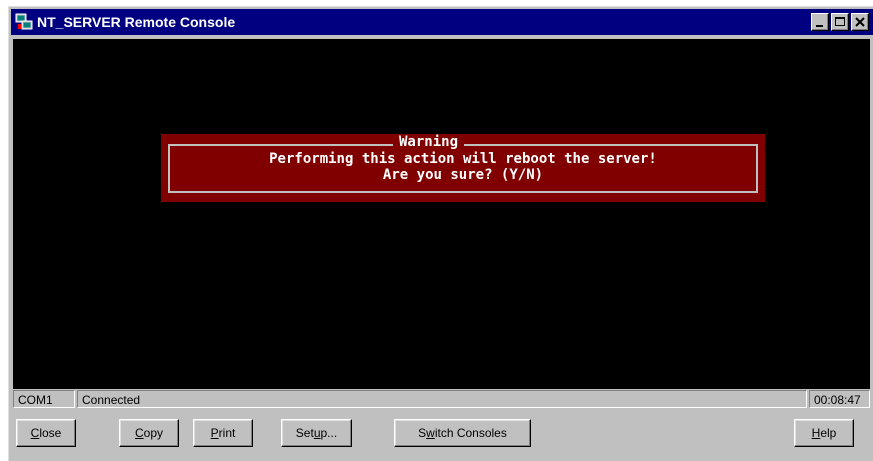 This screenshot has height=461, width=873. I want to click on setup-button-label-start: Set, so click(304, 433).